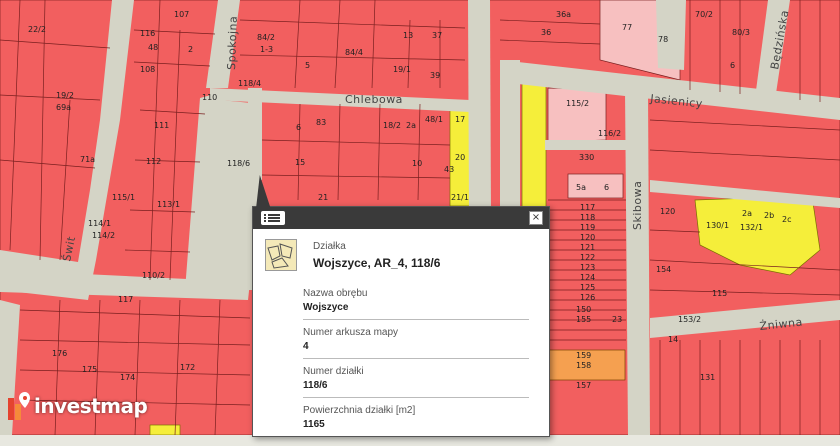  Describe the element at coordinates (91, 406) in the screenshot. I see `logo-text: investmap` at that location.